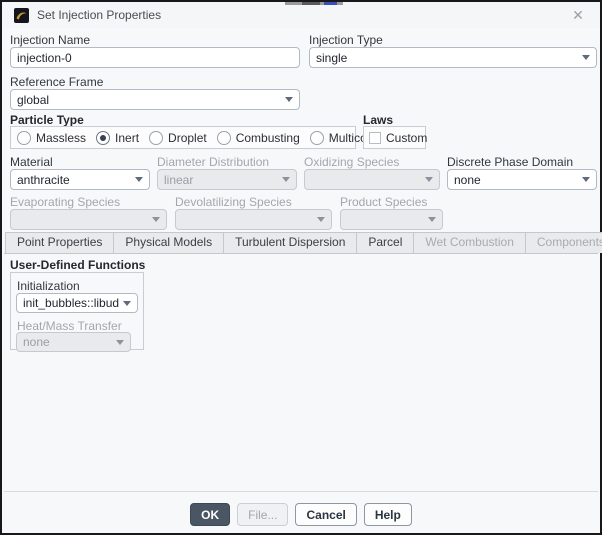 Image resolution: width=602 pixels, height=535 pixels. I want to click on radio-combusting-label: Combusting, so click(267, 137).